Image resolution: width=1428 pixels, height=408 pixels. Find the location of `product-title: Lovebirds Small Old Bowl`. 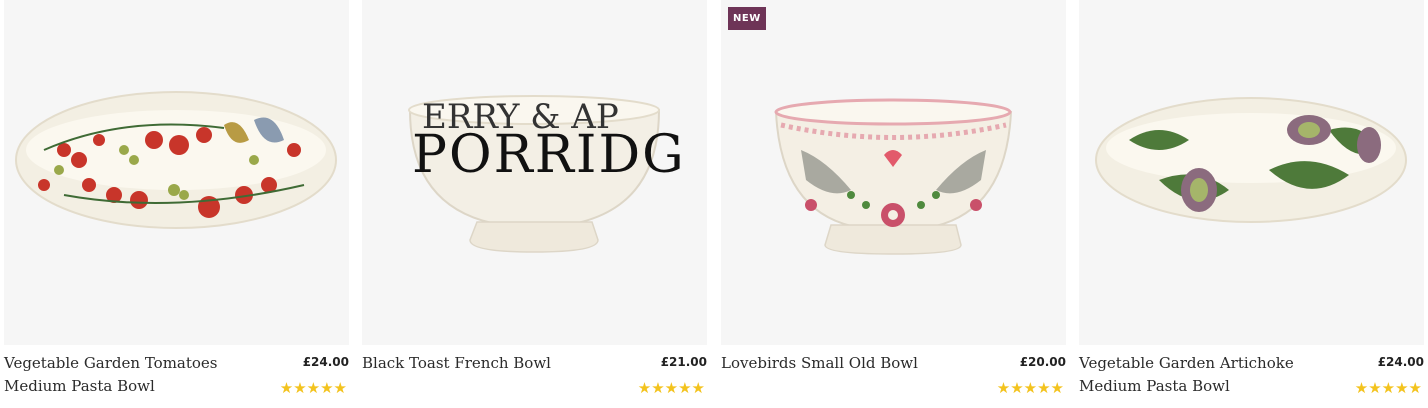

product-title: Lovebirds Small Old Bowl is located at coordinates (836, 363).